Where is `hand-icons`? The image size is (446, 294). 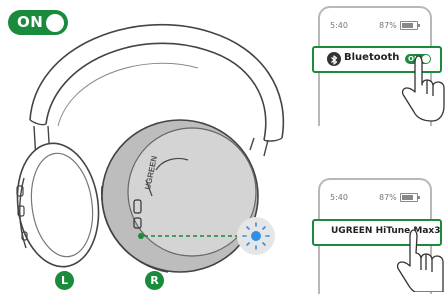 hand-icons is located at coordinates (420, 173).